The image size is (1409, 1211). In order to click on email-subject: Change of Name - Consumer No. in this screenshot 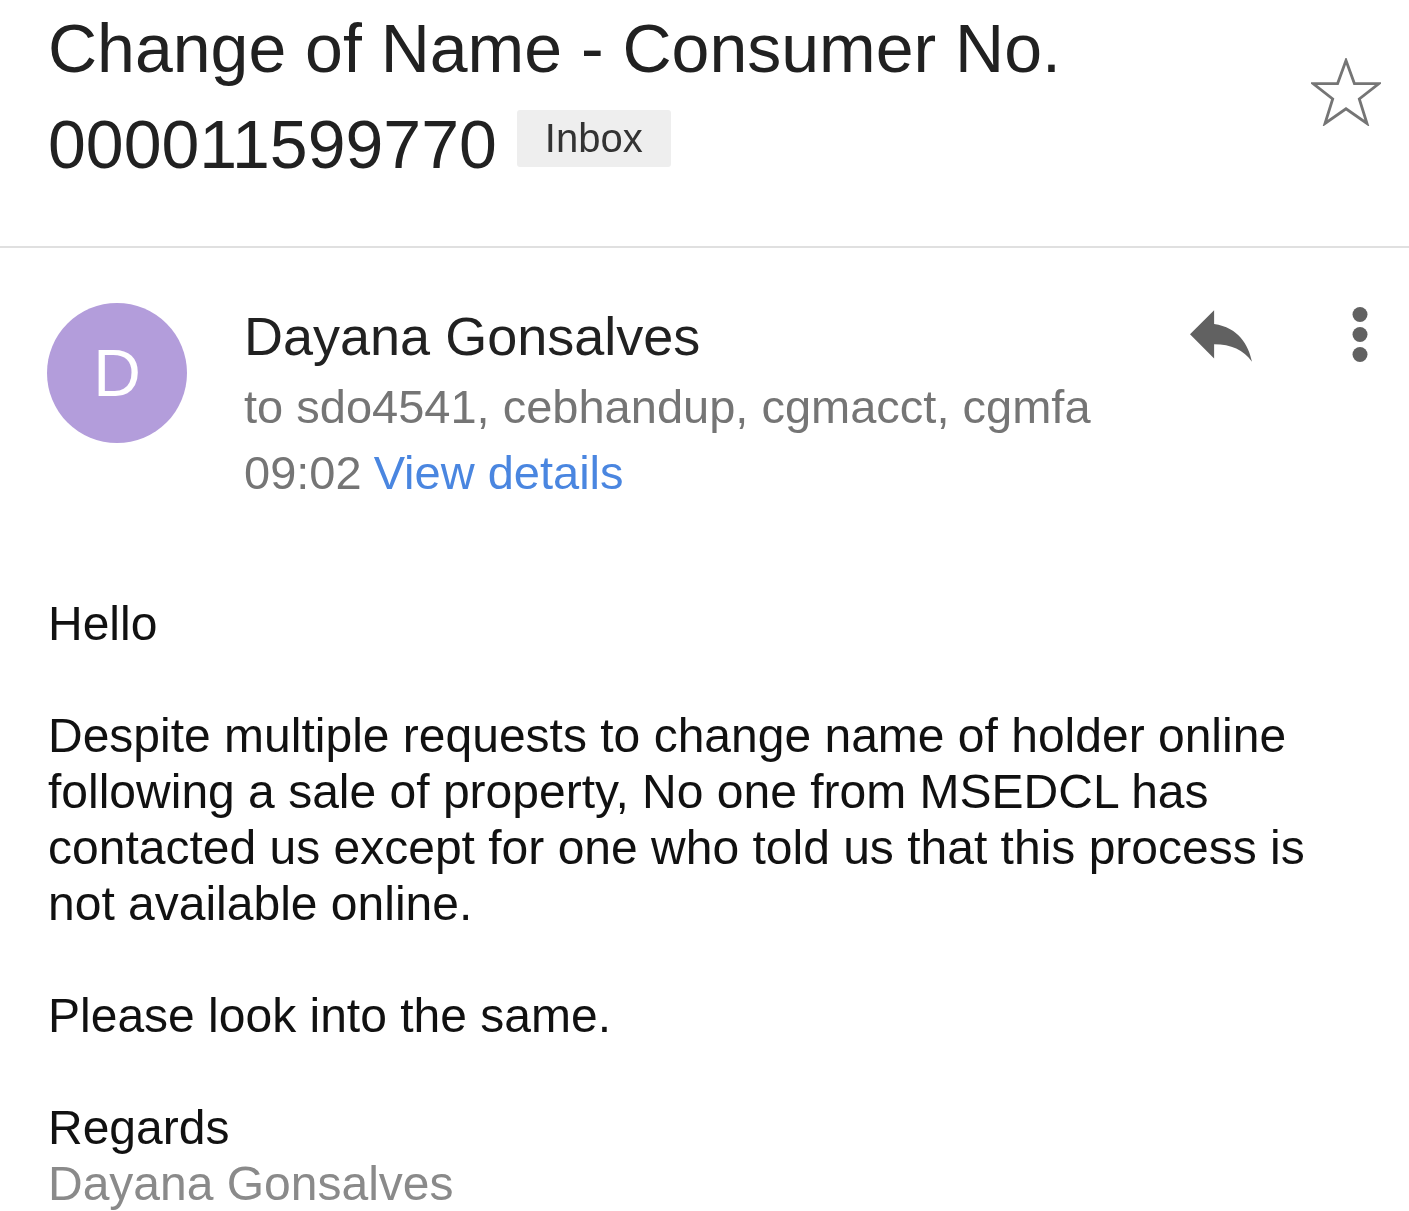, I will do `click(554, 48)`.